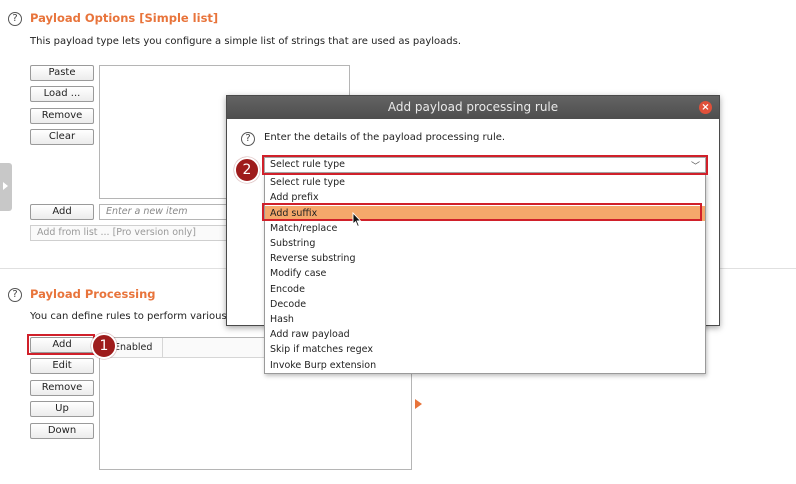 Image resolution: width=796 pixels, height=484 pixels. Describe the element at coordinates (485, 349) in the screenshot. I see `dropdown-option: Skip if matches regex` at that location.